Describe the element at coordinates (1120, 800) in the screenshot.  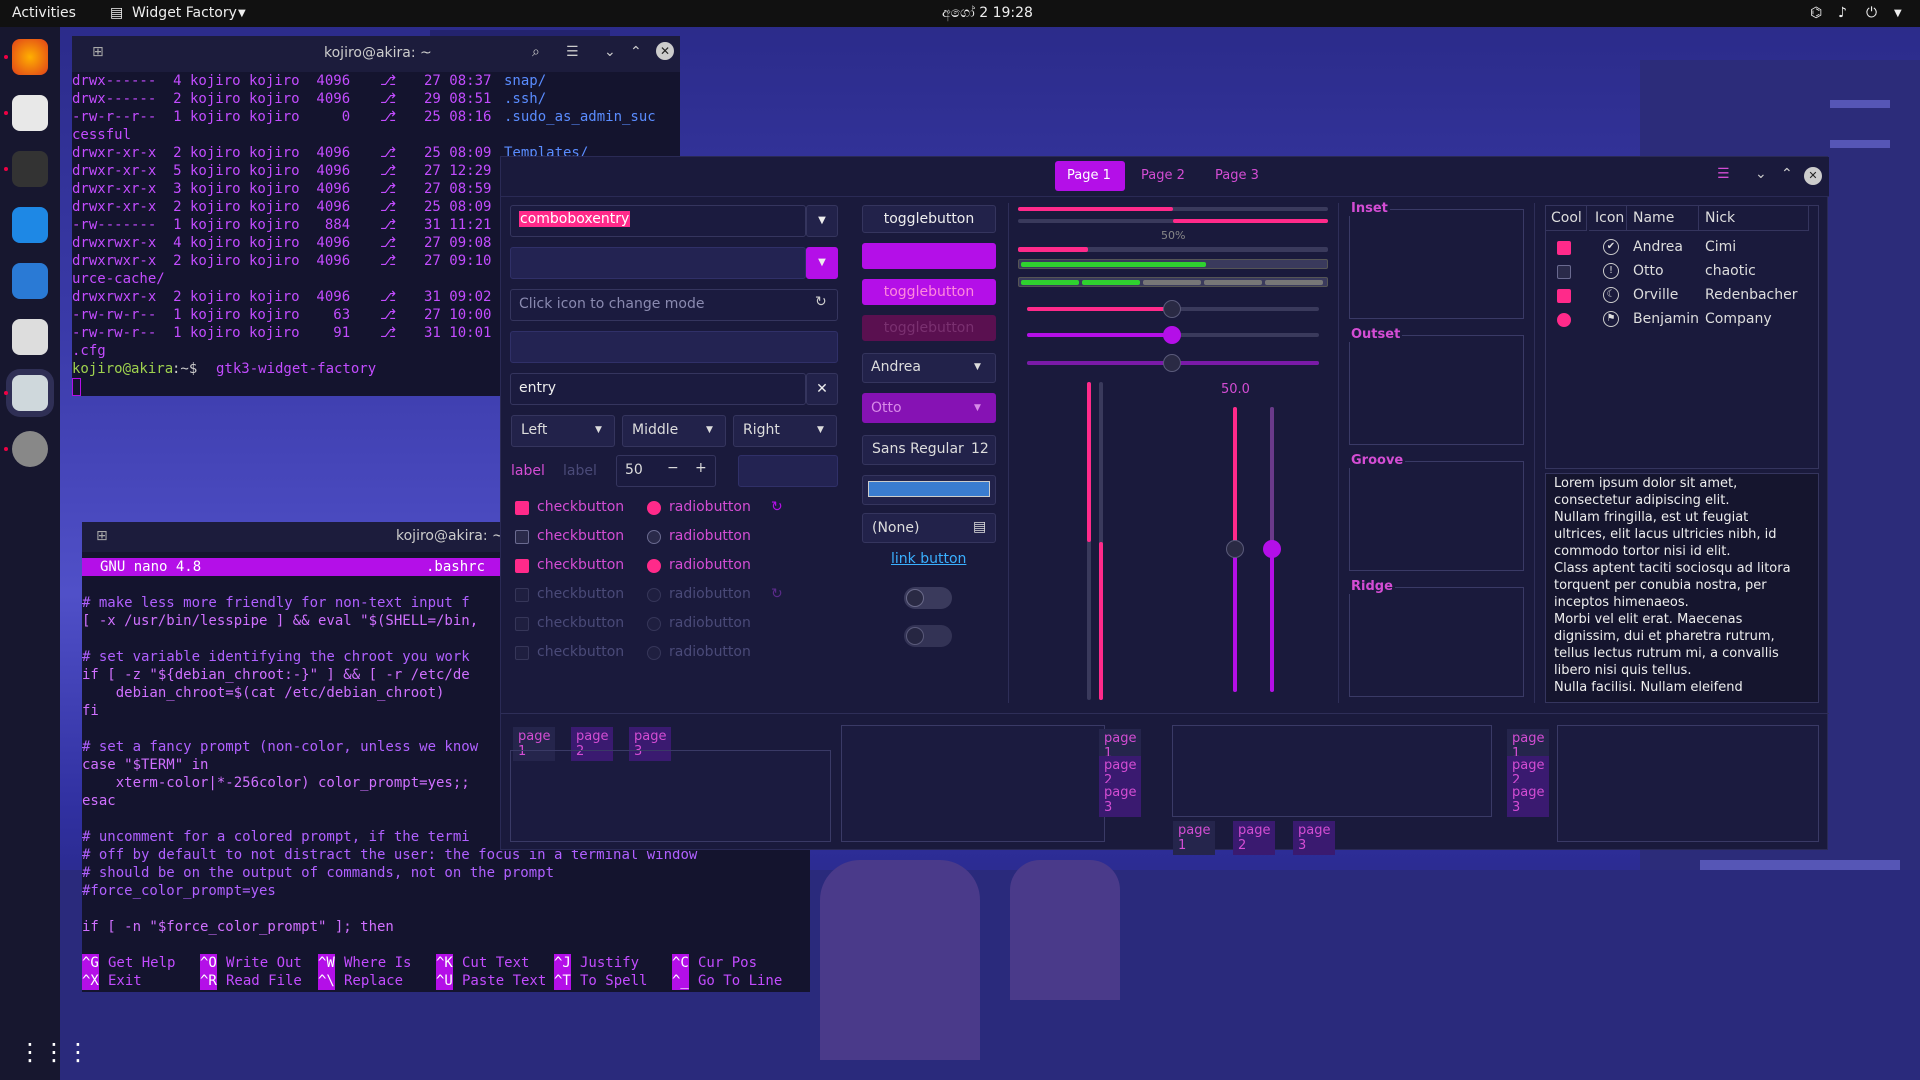
I see `notebook-right-tab: page 3` at that location.